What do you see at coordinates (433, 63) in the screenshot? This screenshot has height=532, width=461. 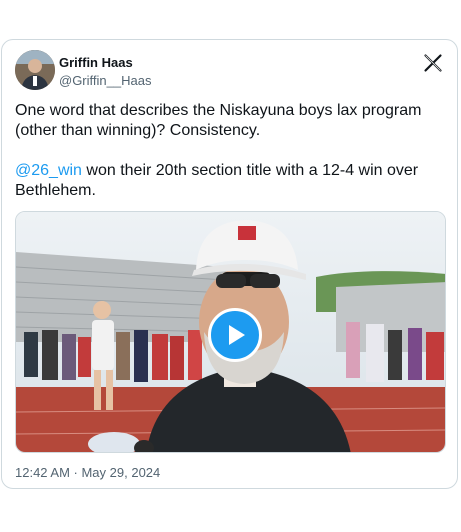 I see `x-logo-icon` at bounding box center [433, 63].